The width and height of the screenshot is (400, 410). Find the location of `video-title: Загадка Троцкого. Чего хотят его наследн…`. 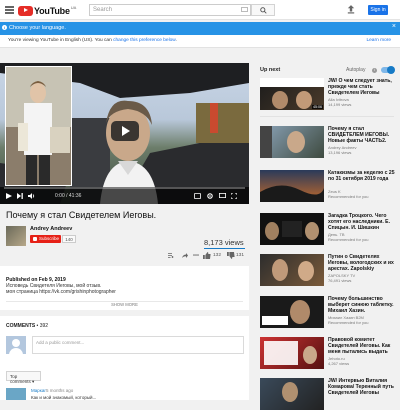

video-title: Загадка Троцкого. Чего хотят его наследн… is located at coordinates (362, 222).